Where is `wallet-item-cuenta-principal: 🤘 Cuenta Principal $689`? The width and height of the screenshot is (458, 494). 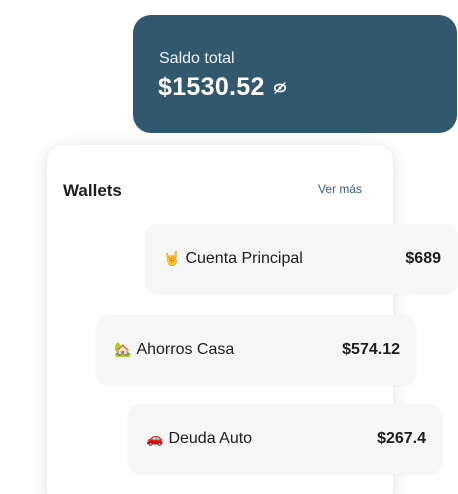 wallet-item-cuenta-principal: 🤘 Cuenta Principal $689 is located at coordinates (301, 259).